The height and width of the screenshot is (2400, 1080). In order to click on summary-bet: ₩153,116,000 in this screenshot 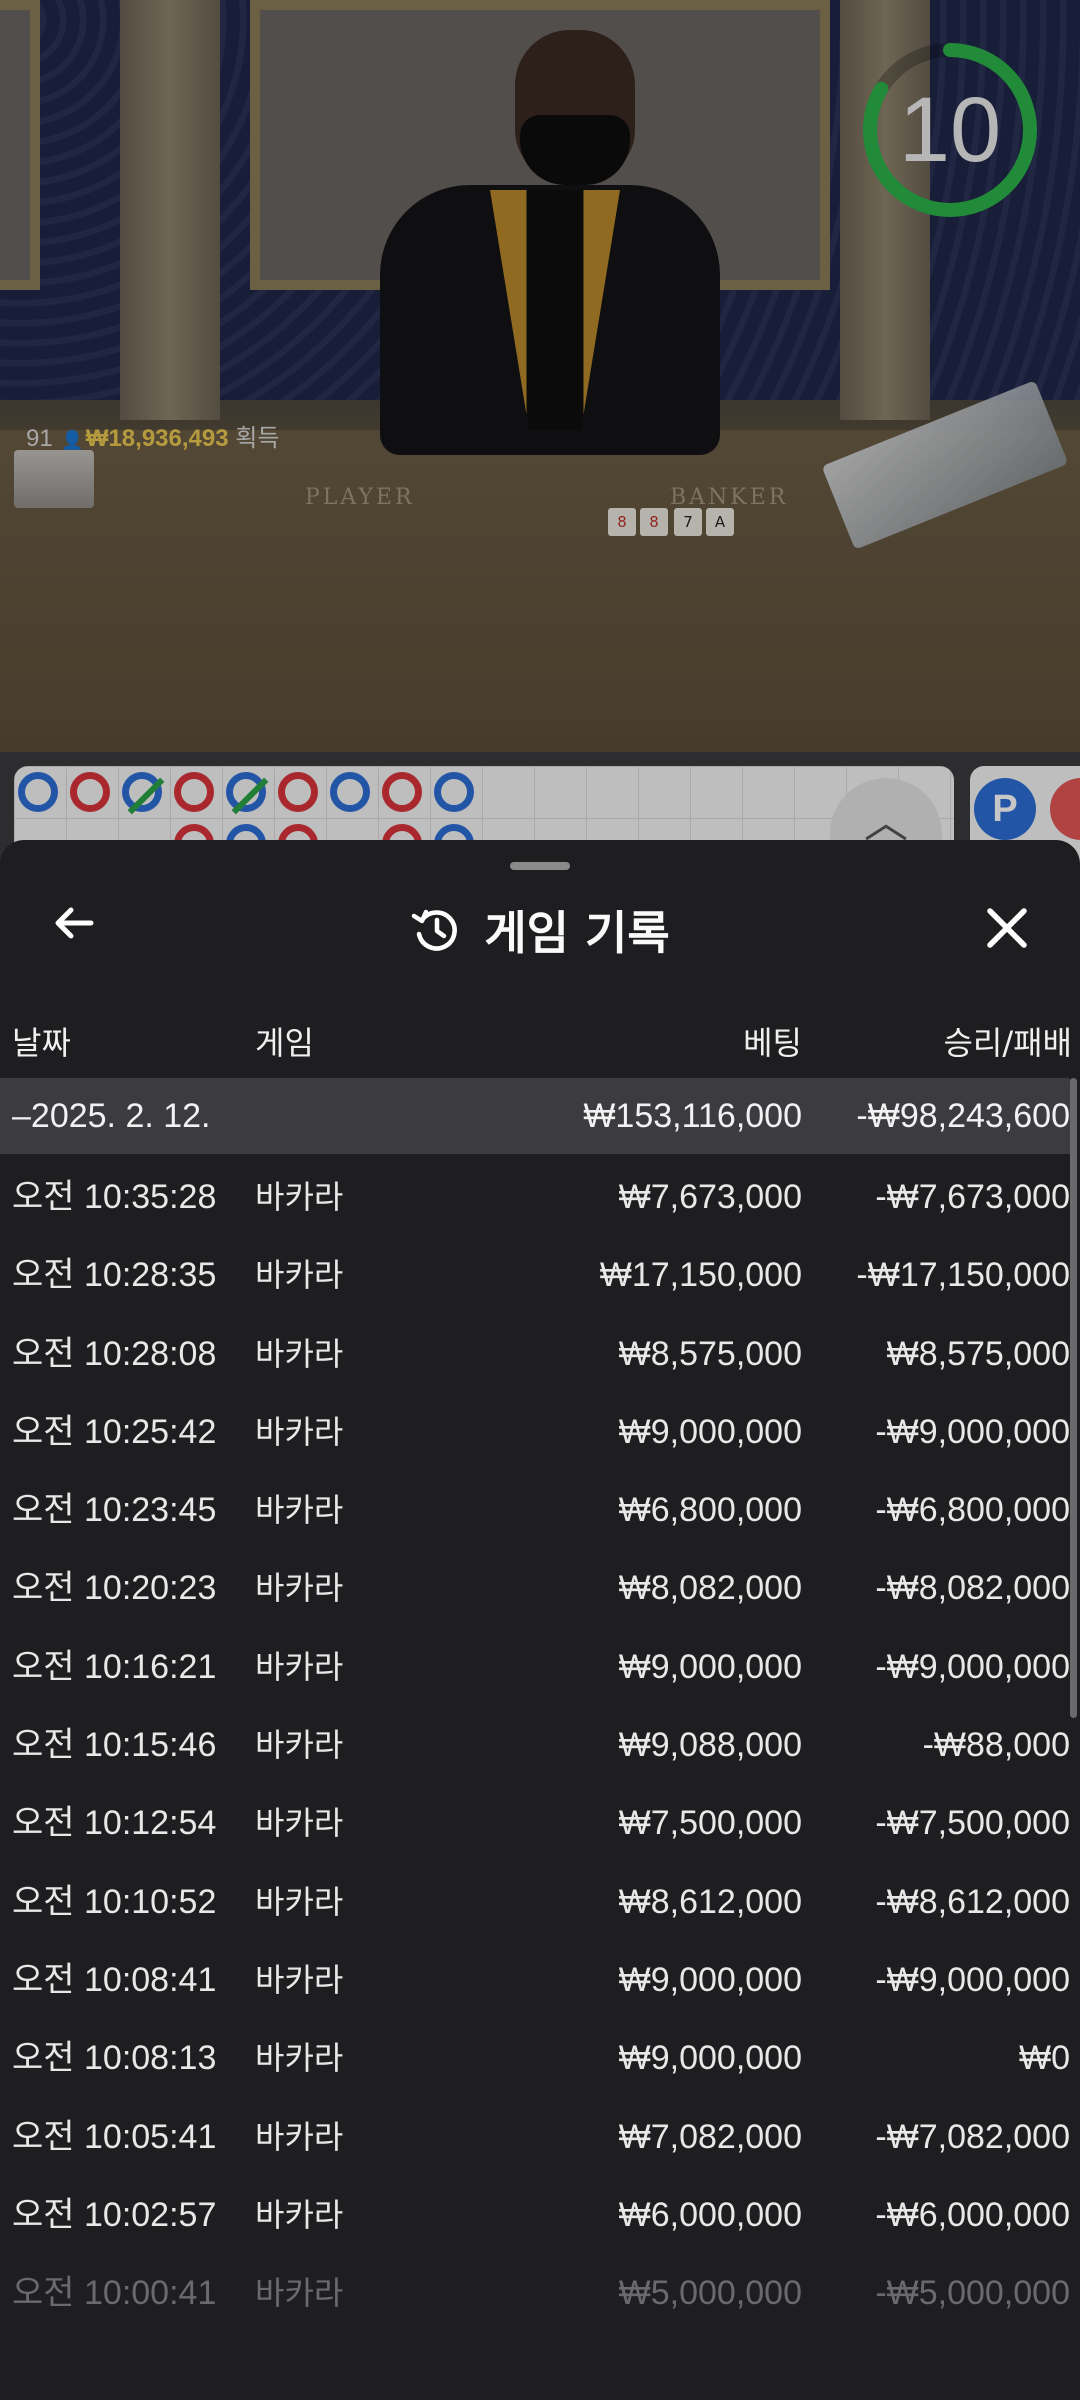, I will do `click(692, 1116)`.